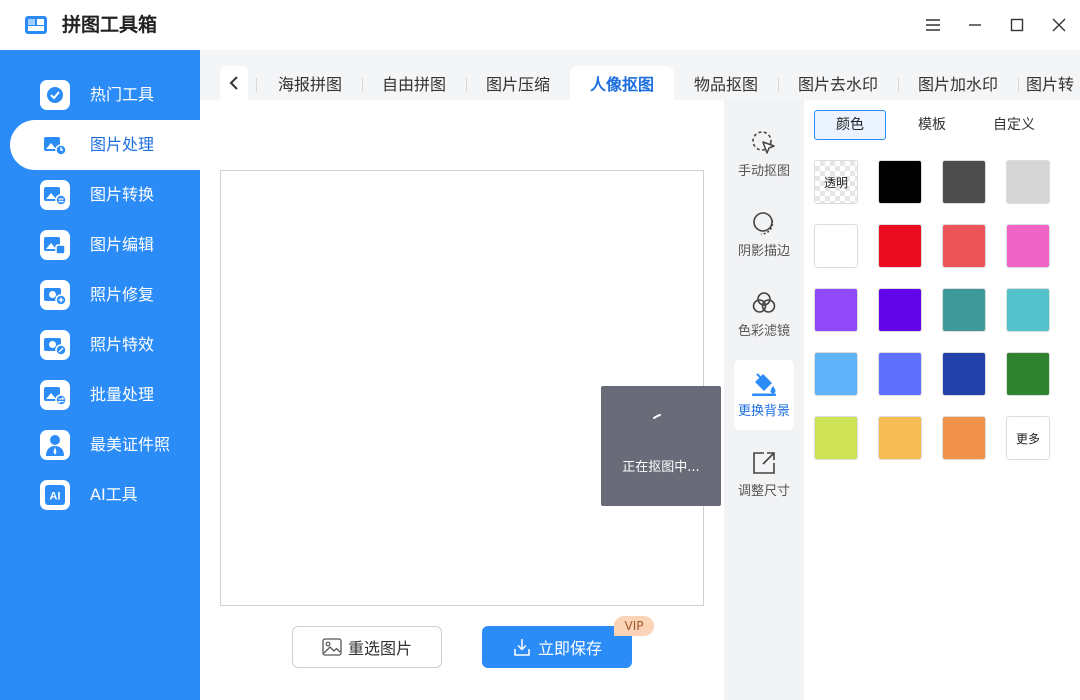 The width and height of the screenshot is (1080, 700). Describe the element at coordinates (763, 411) in the screenshot. I see `tool-label: 更换背景` at that location.